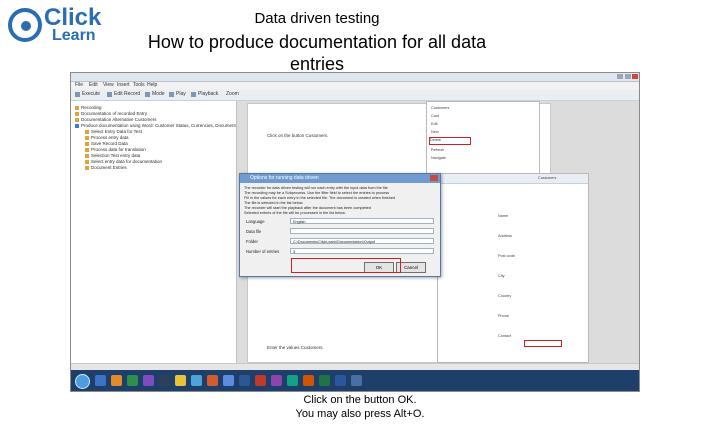 This screenshot has height=437, width=720. What do you see at coordinates (181, 94) in the screenshot?
I see `toolbar-play: Play` at bounding box center [181, 94].